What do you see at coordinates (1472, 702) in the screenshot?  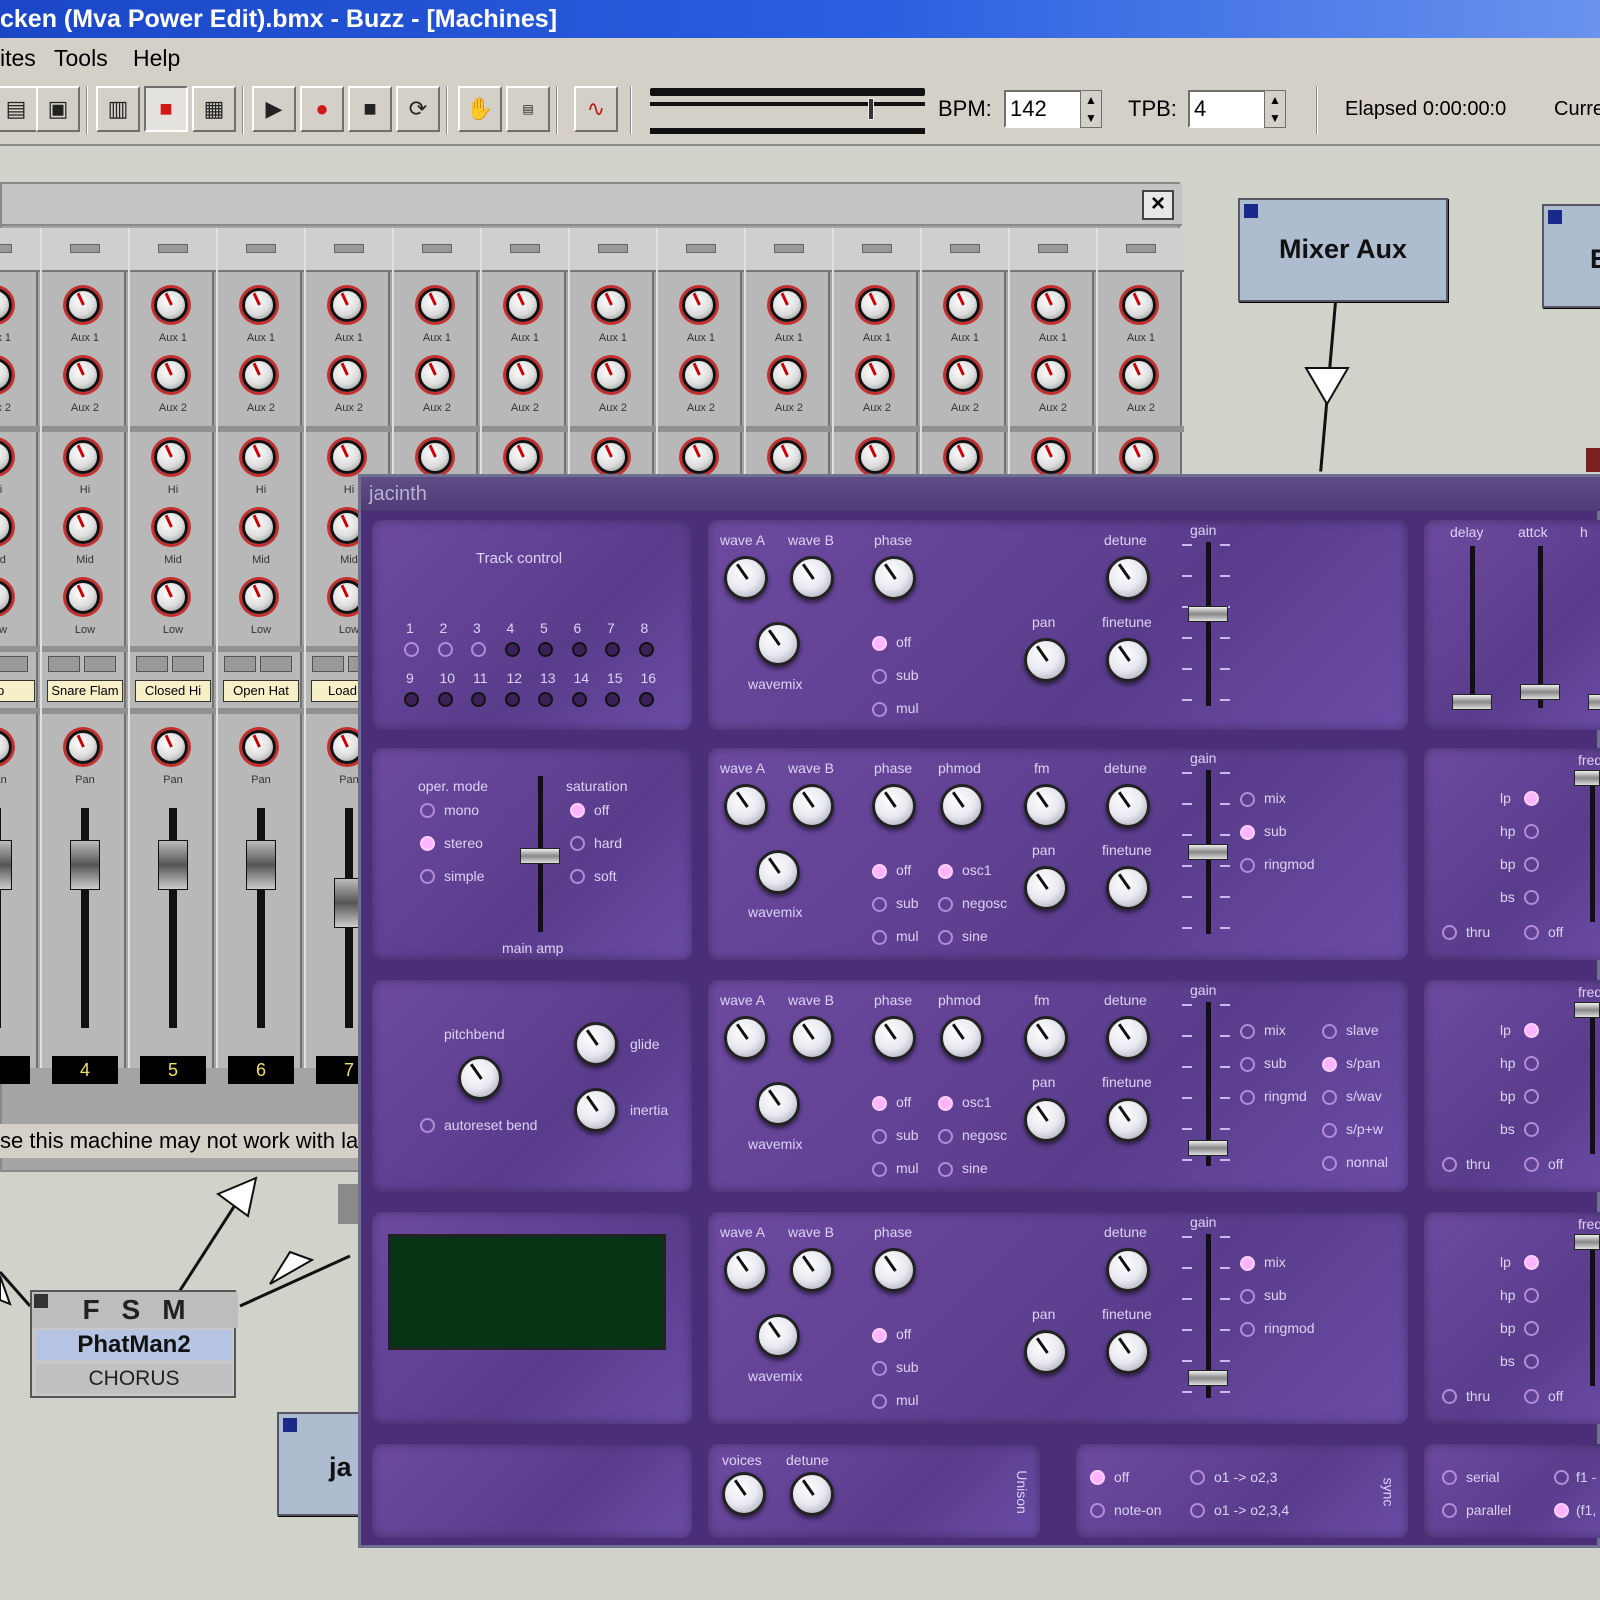 I see `delay-thumb` at bounding box center [1472, 702].